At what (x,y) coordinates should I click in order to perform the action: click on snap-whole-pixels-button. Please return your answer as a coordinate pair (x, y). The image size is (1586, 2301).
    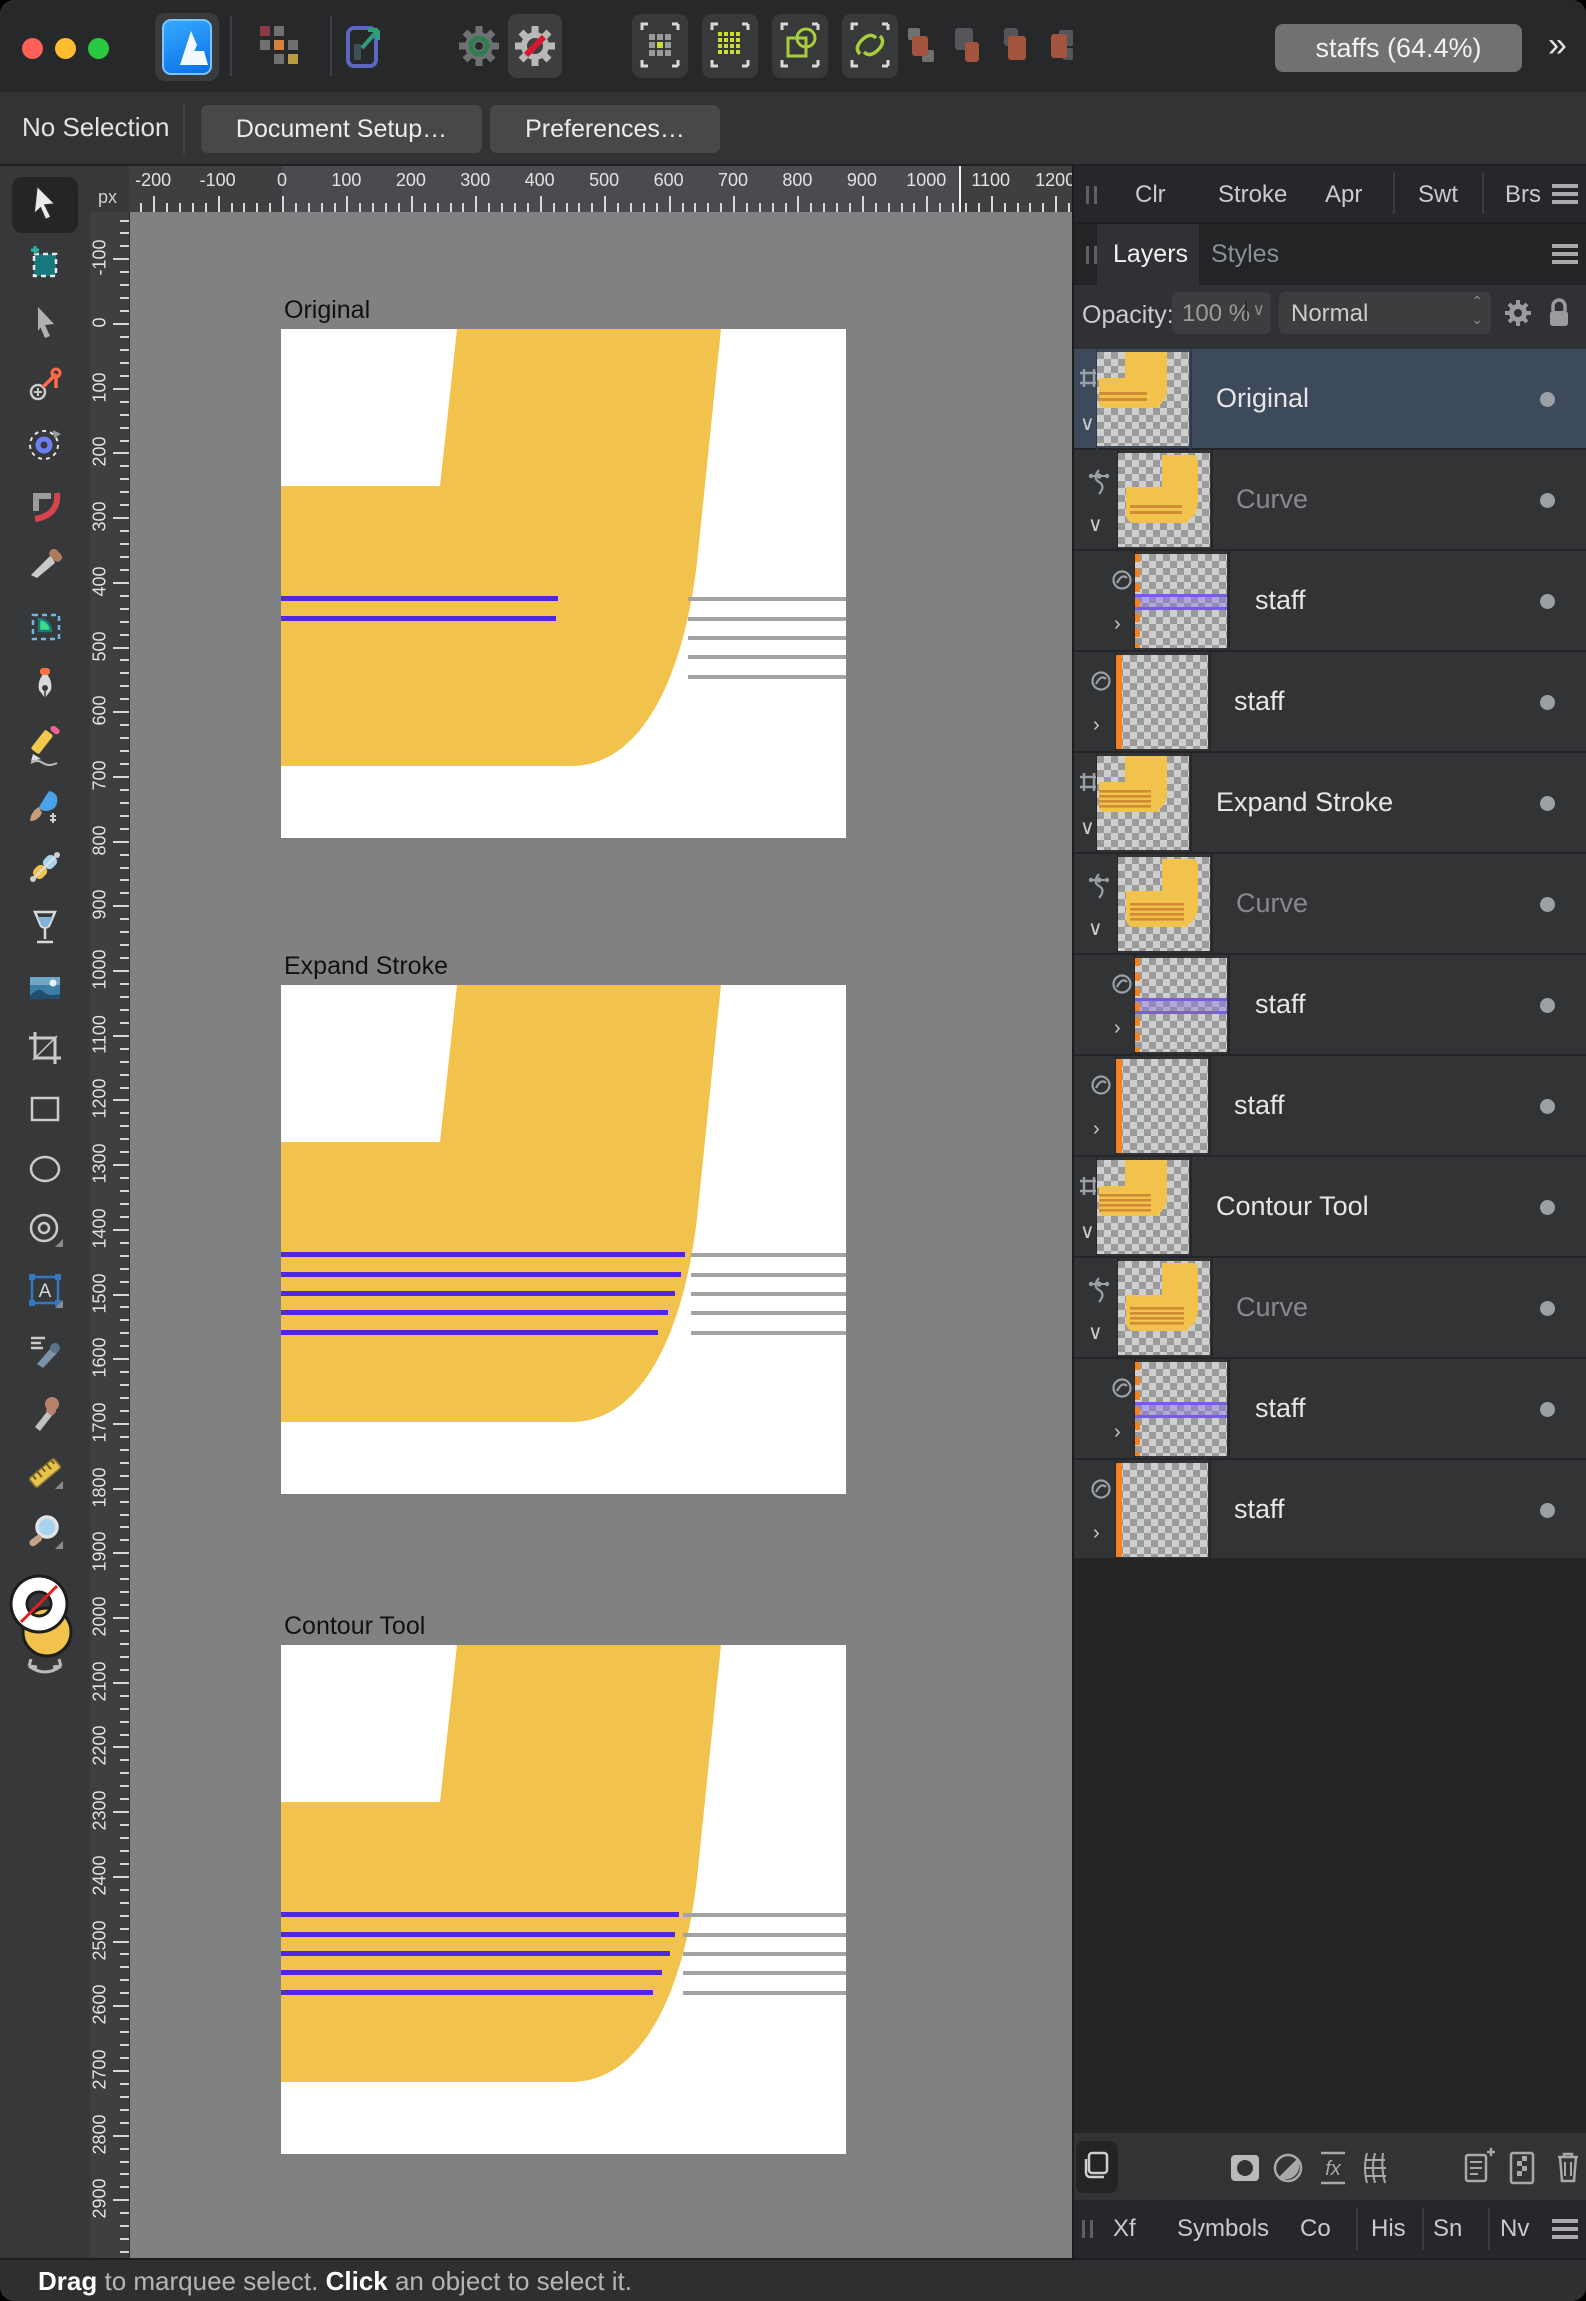
    Looking at the image, I should click on (730, 46).